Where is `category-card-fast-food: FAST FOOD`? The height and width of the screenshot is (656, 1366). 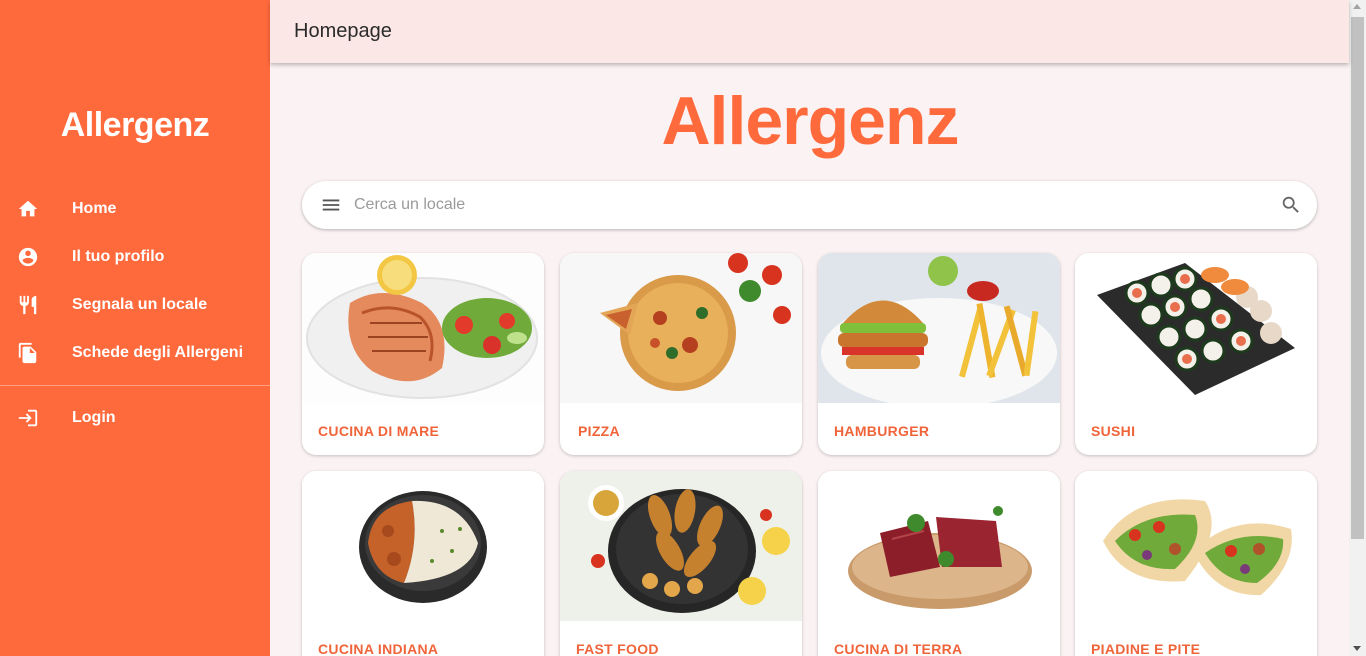 category-card-fast-food: FAST FOOD is located at coordinates (681, 563).